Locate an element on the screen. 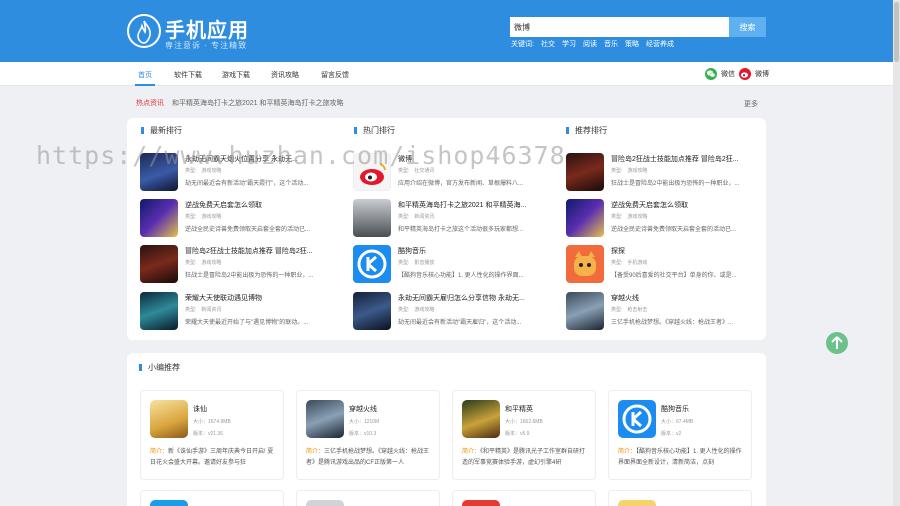 The width and height of the screenshot is (900, 506). item-title: 酷狗音乐 is located at coordinates (473, 251).